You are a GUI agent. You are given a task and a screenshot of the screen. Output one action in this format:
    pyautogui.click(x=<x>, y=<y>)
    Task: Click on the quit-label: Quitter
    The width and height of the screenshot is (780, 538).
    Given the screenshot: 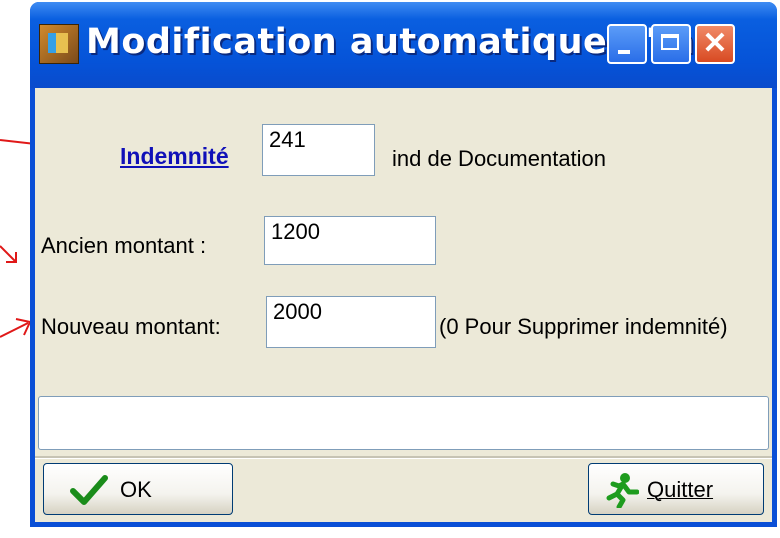 What is the action you would take?
    pyautogui.click(x=680, y=489)
    